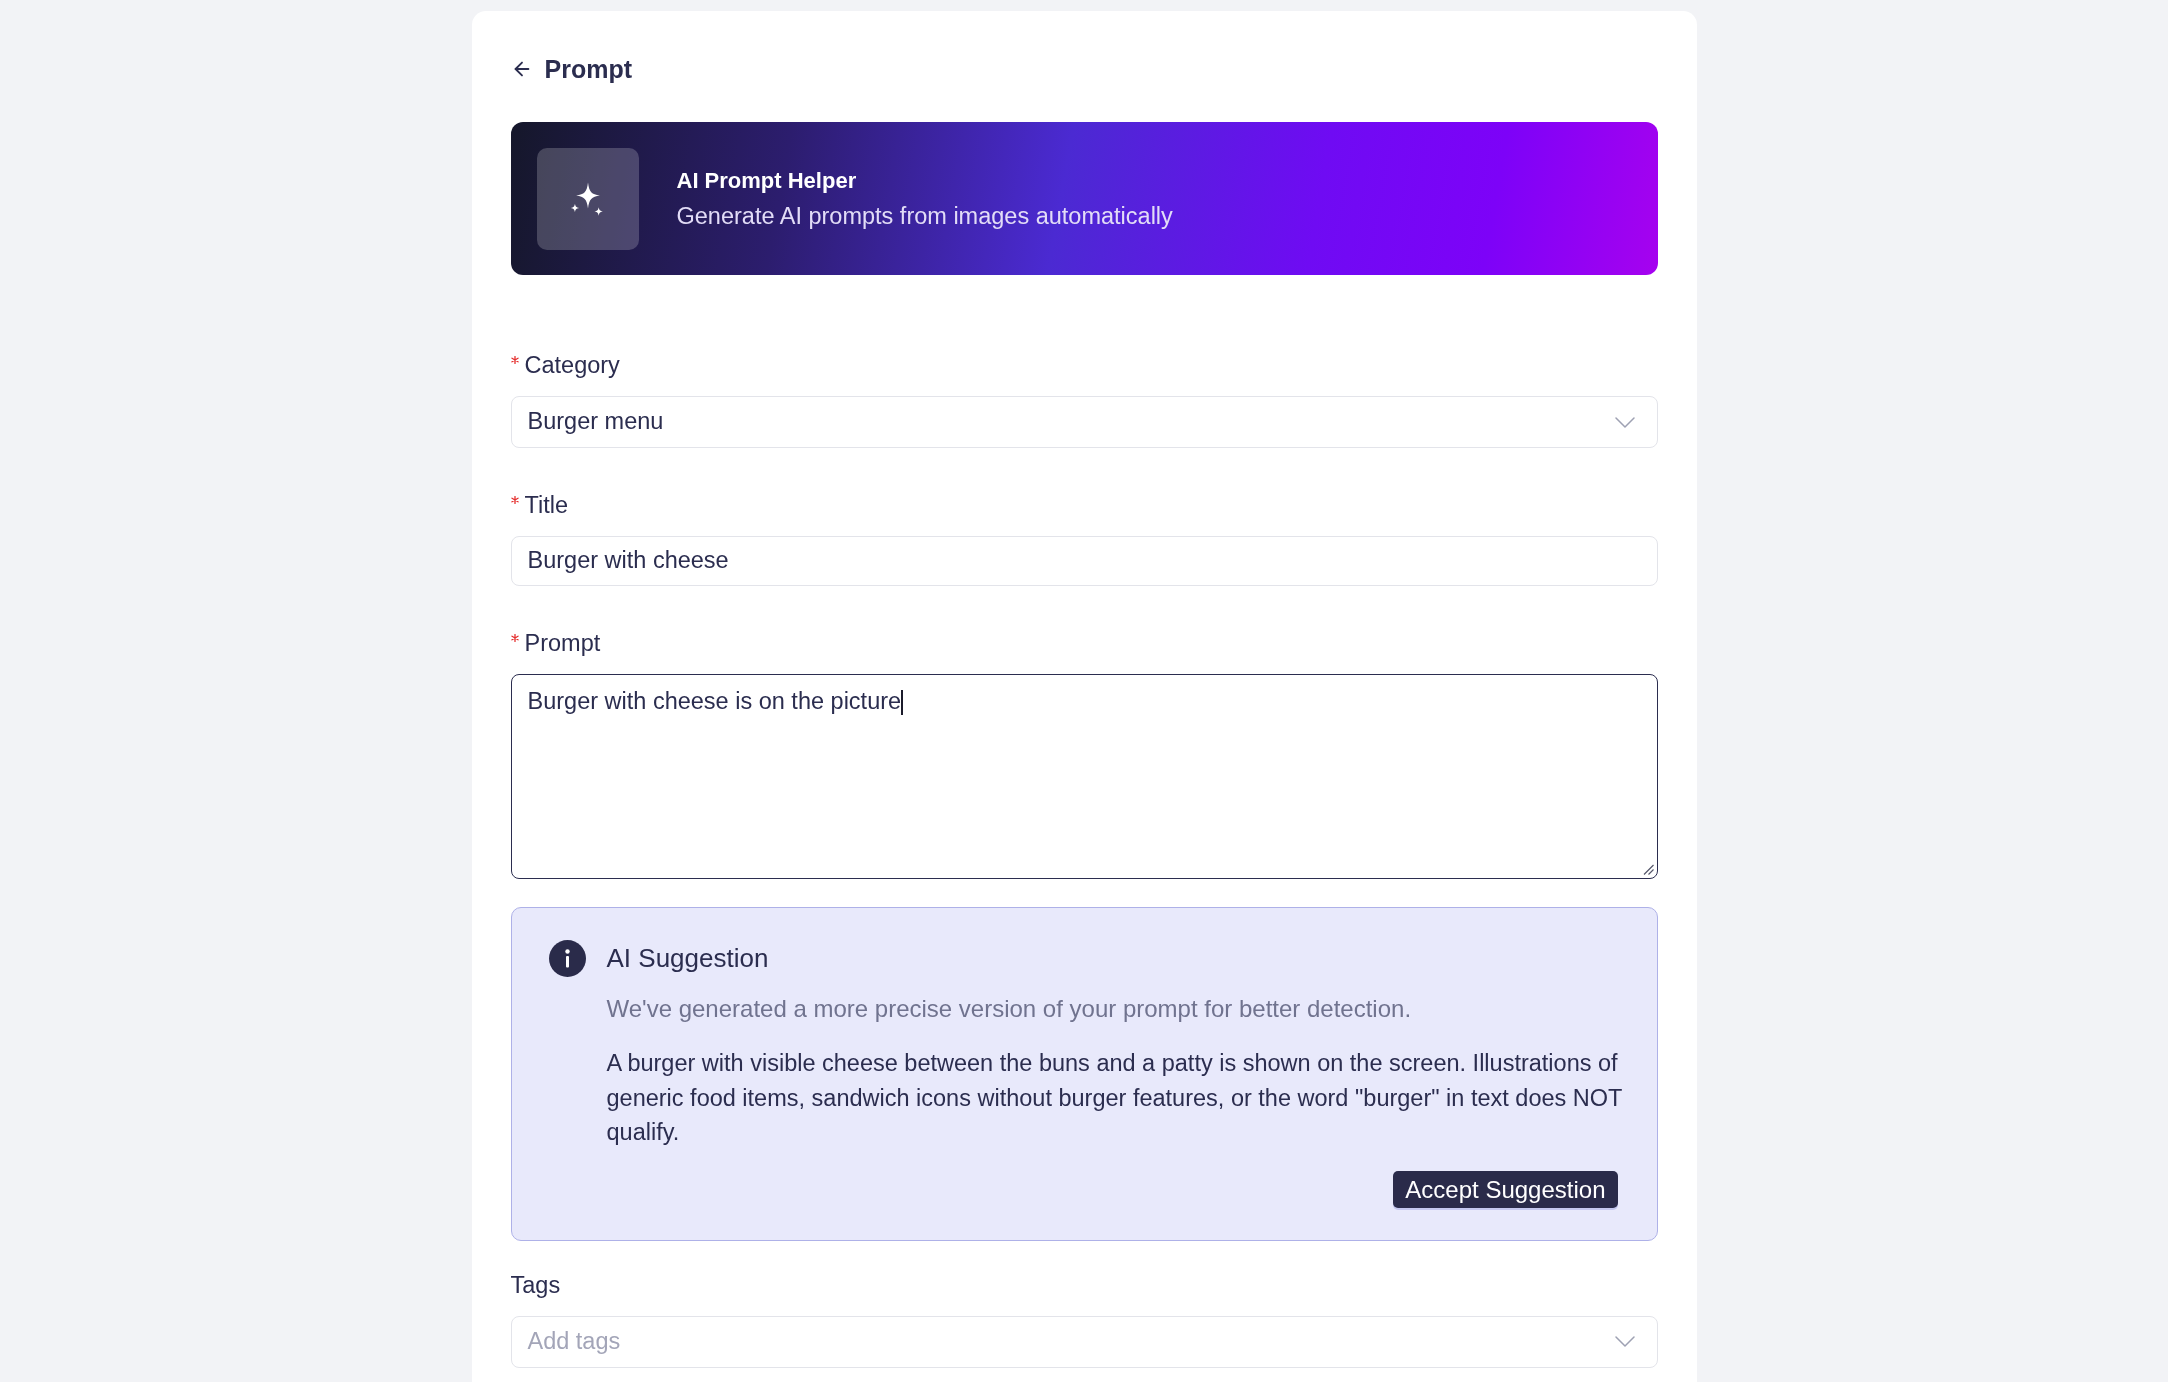  What do you see at coordinates (1084, 561) in the screenshot?
I see `text-input: Burger with cheese` at bounding box center [1084, 561].